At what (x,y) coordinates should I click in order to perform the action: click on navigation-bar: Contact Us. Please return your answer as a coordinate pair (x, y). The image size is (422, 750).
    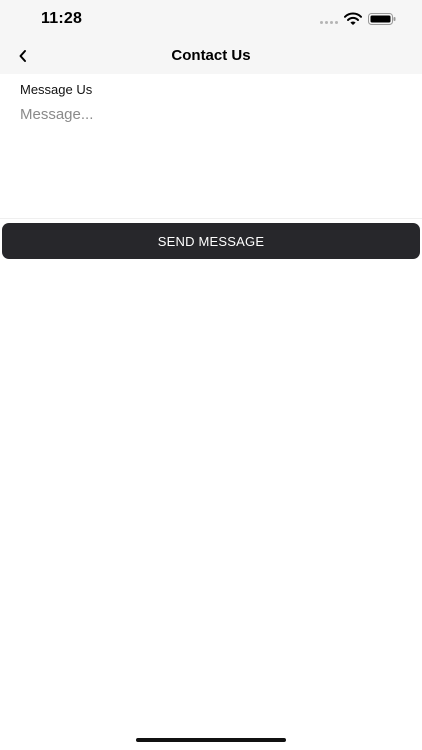
    Looking at the image, I should click on (211, 56).